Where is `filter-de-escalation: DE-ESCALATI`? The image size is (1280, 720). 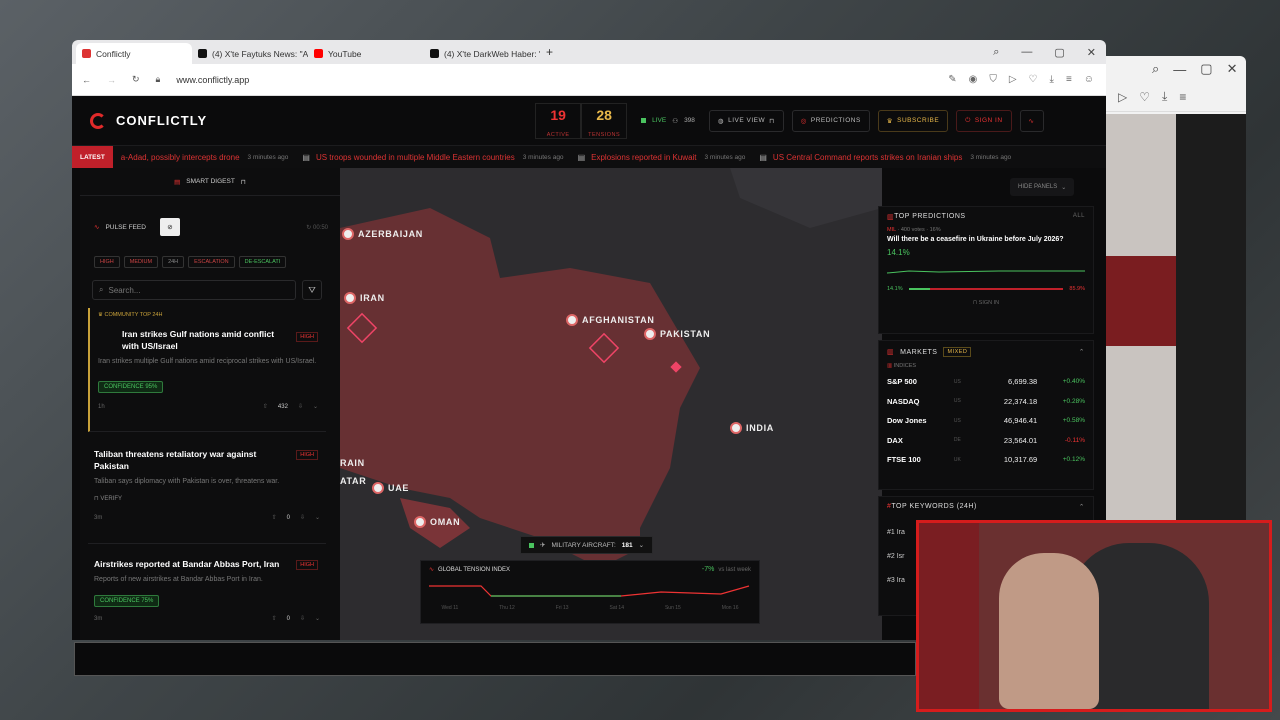
filter-de-escalation: DE-ESCALATI is located at coordinates (262, 262).